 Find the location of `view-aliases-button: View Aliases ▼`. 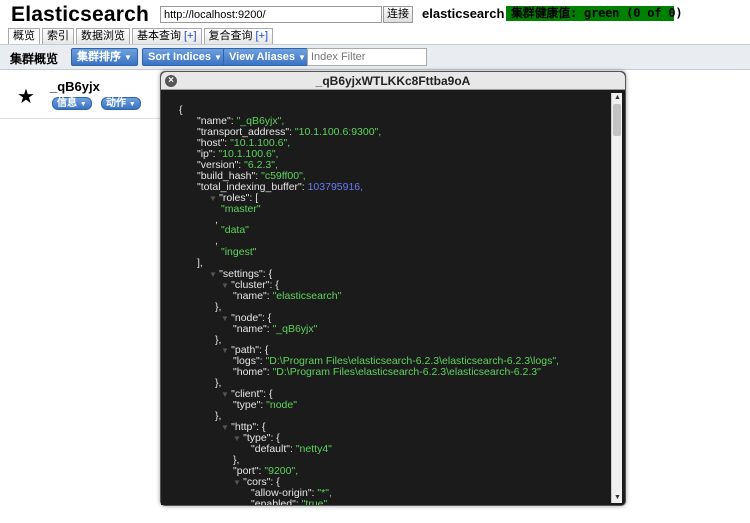

view-aliases-button: View Aliases ▼ is located at coordinates (267, 57).